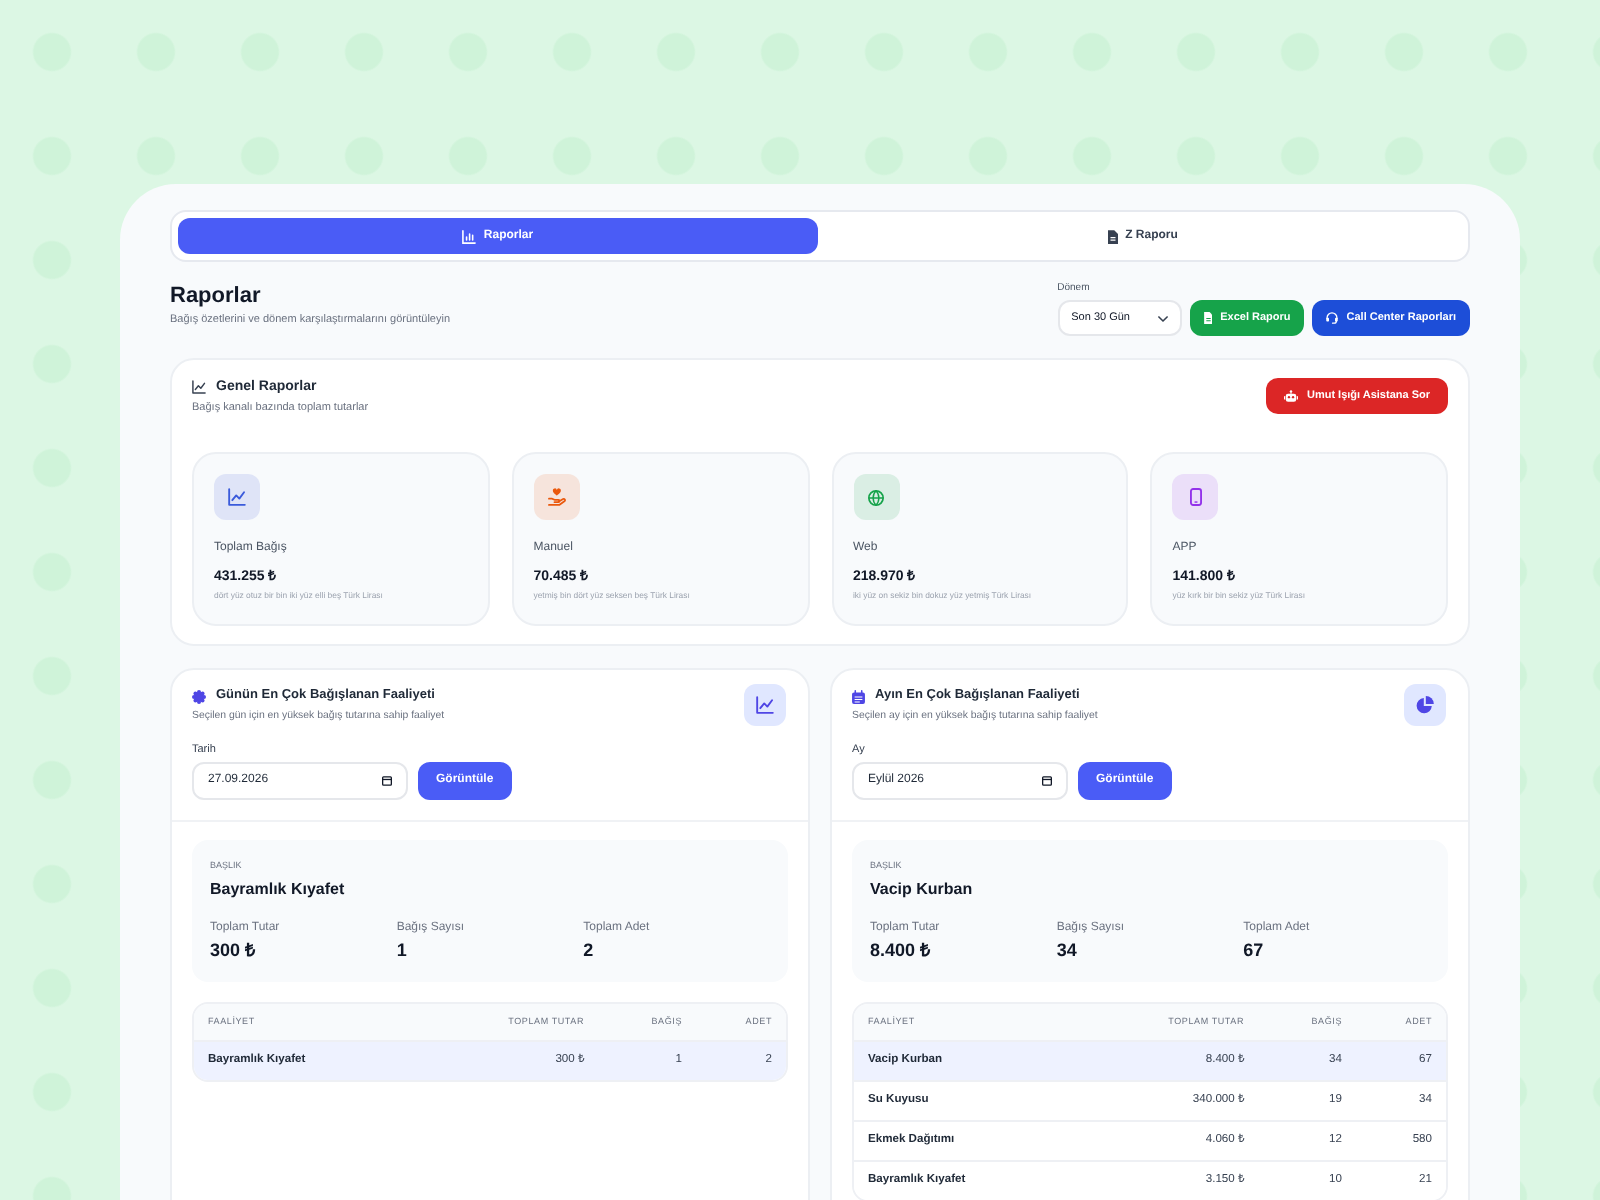 Image resolution: width=1600 pixels, height=1200 pixels. I want to click on metric-value: 300 ₺, so click(234, 951).